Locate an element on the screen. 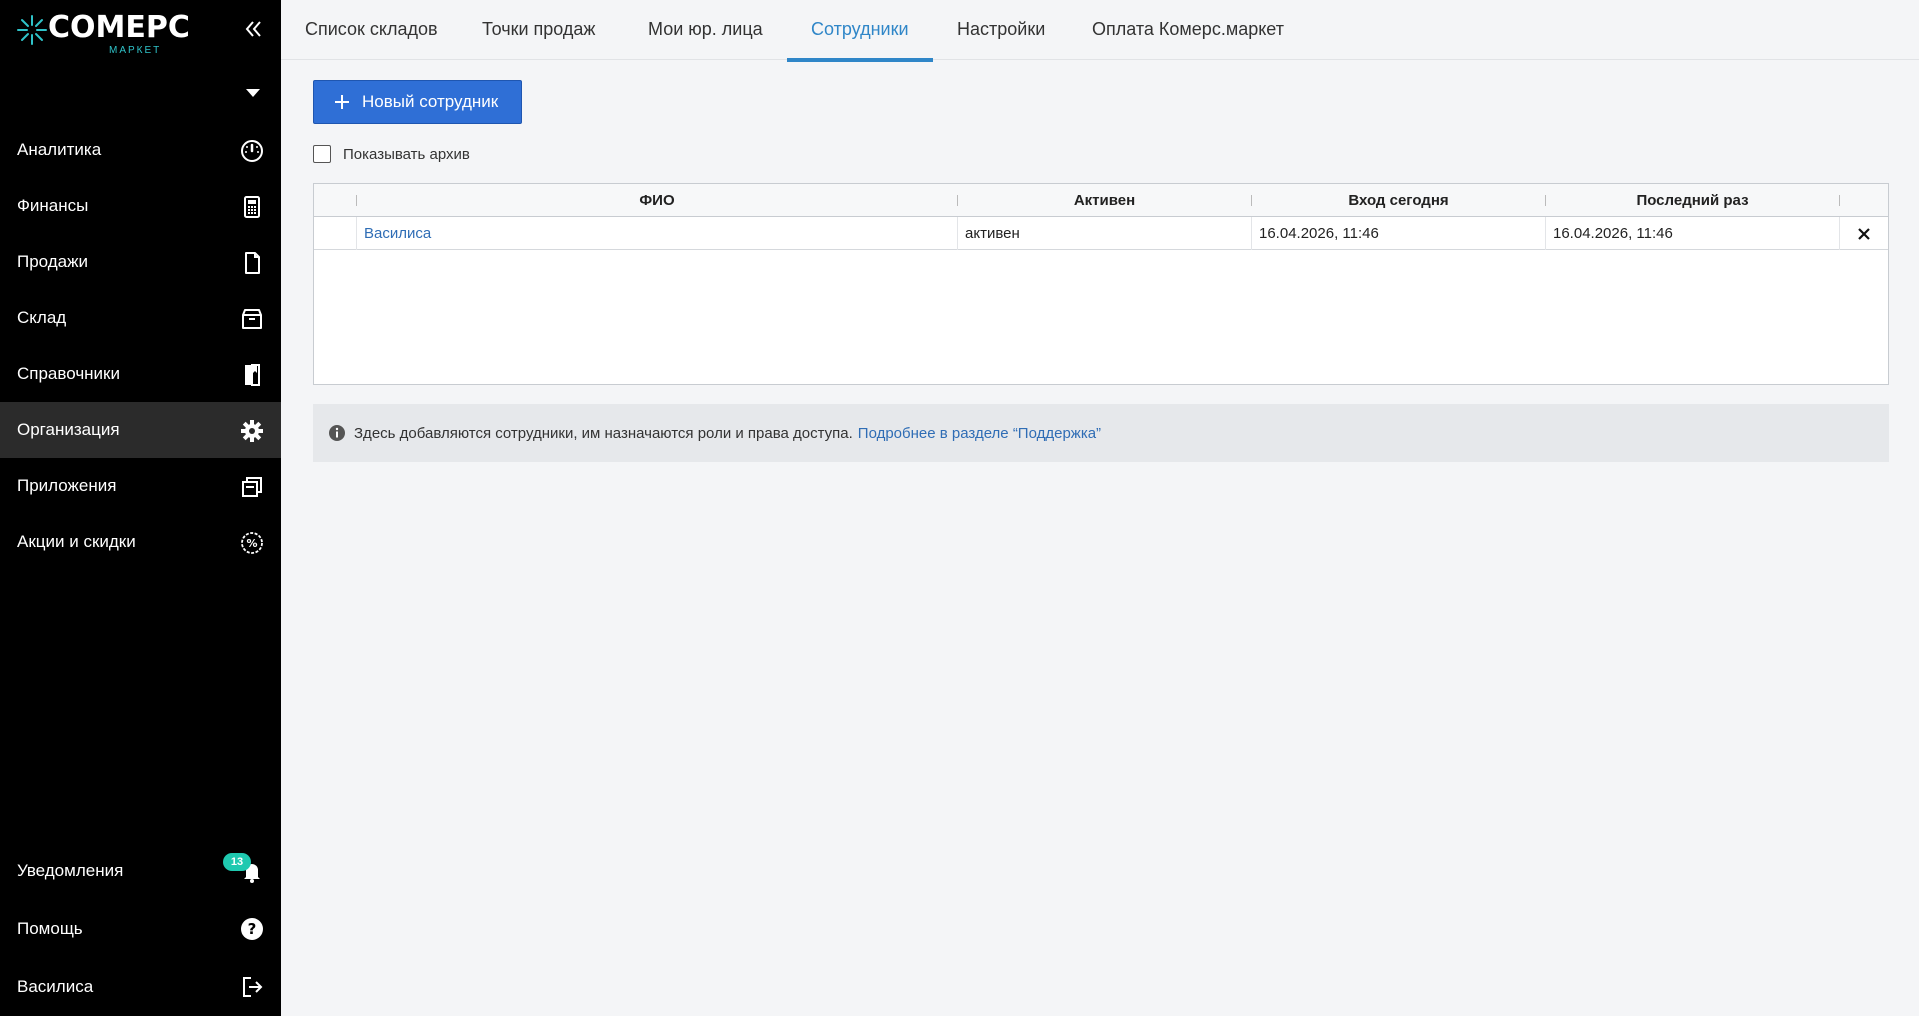 The height and width of the screenshot is (1016, 1919). sidebar-item-label: Акции и скидки is located at coordinates (76, 541).